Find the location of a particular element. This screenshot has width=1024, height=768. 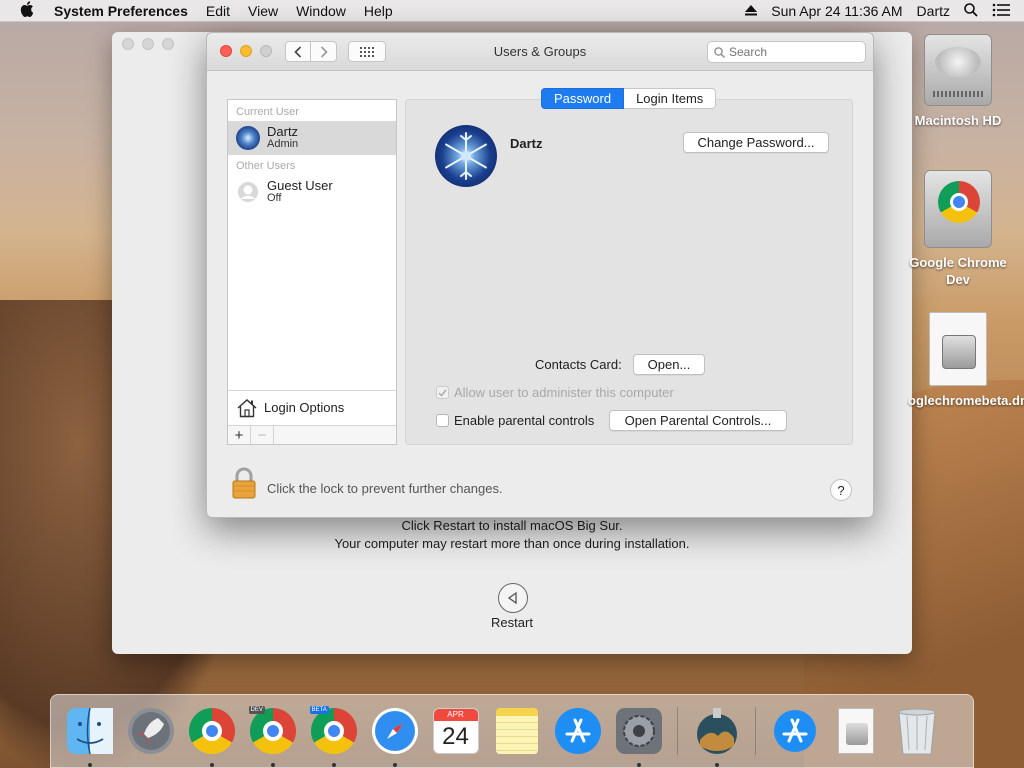

remove-user-button: − is located at coordinates (262, 435).